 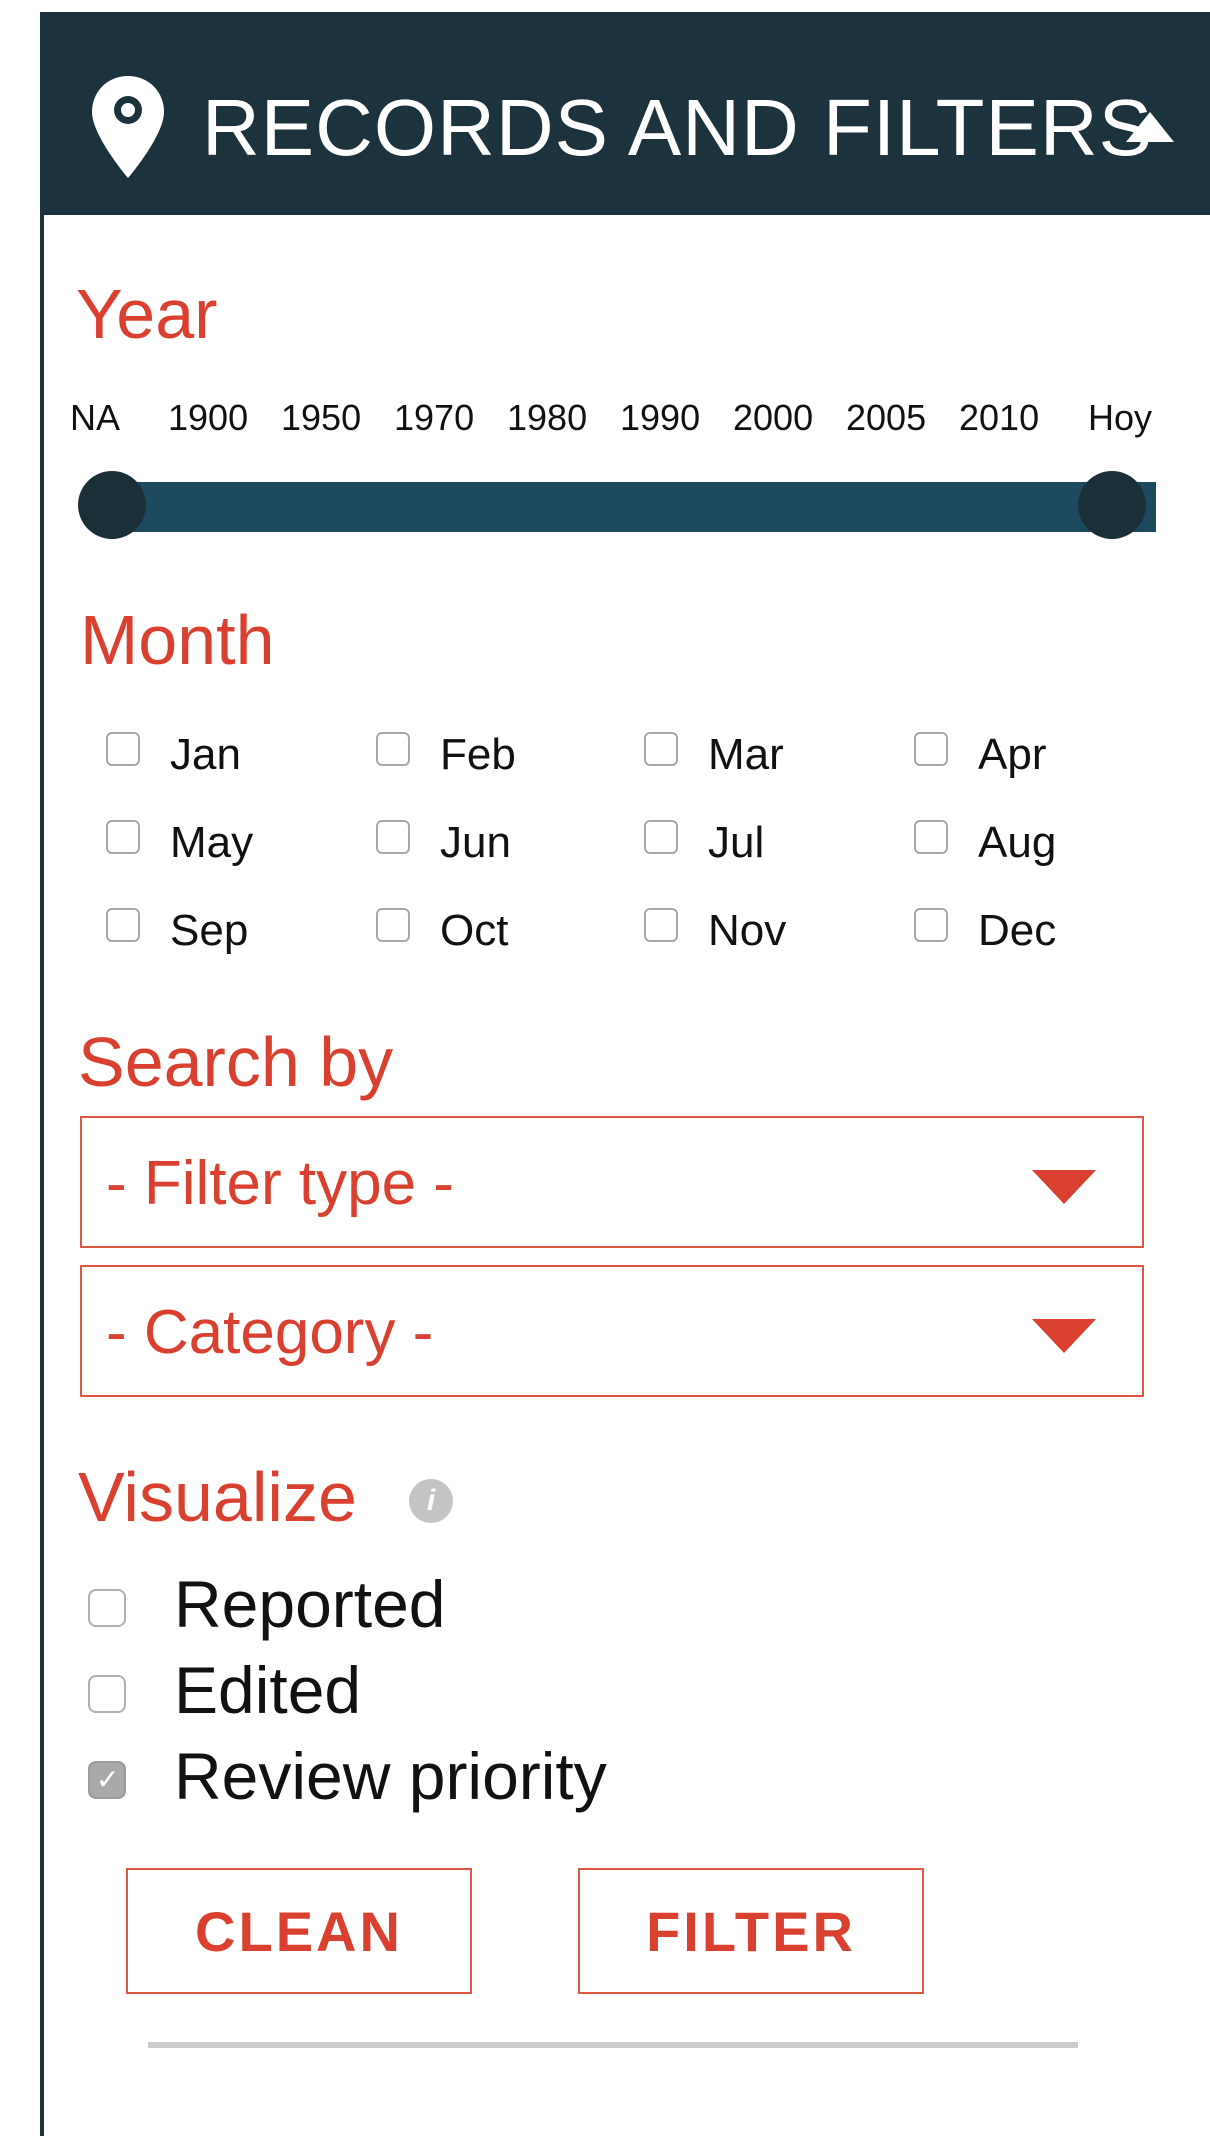 I want to click on clean-button: CLEAN, so click(x=299, y=1931).